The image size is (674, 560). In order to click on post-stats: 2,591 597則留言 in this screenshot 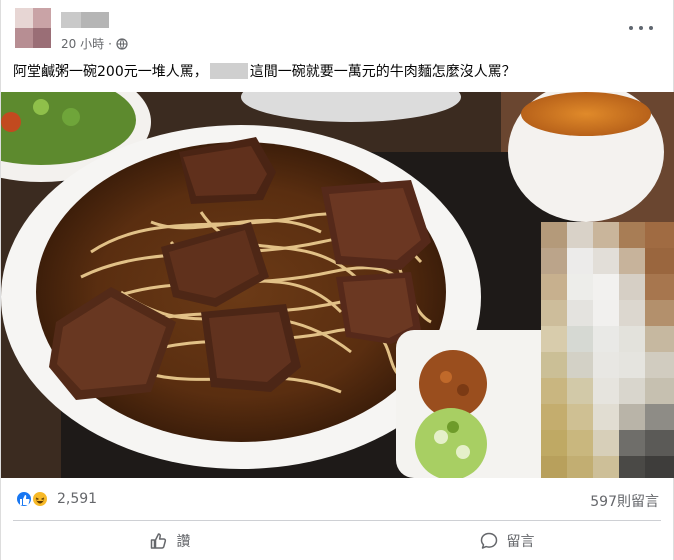, I will do `click(337, 499)`.